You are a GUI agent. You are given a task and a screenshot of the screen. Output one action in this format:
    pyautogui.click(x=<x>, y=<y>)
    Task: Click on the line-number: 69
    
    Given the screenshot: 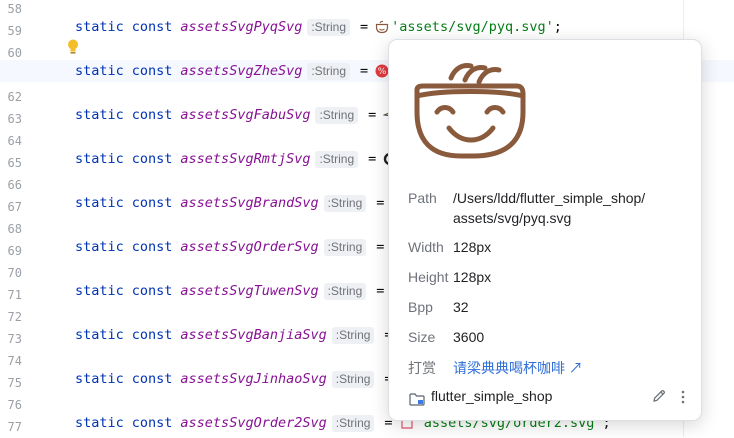 What is the action you would take?
    pyautogui.click(x=14, y=251)
    